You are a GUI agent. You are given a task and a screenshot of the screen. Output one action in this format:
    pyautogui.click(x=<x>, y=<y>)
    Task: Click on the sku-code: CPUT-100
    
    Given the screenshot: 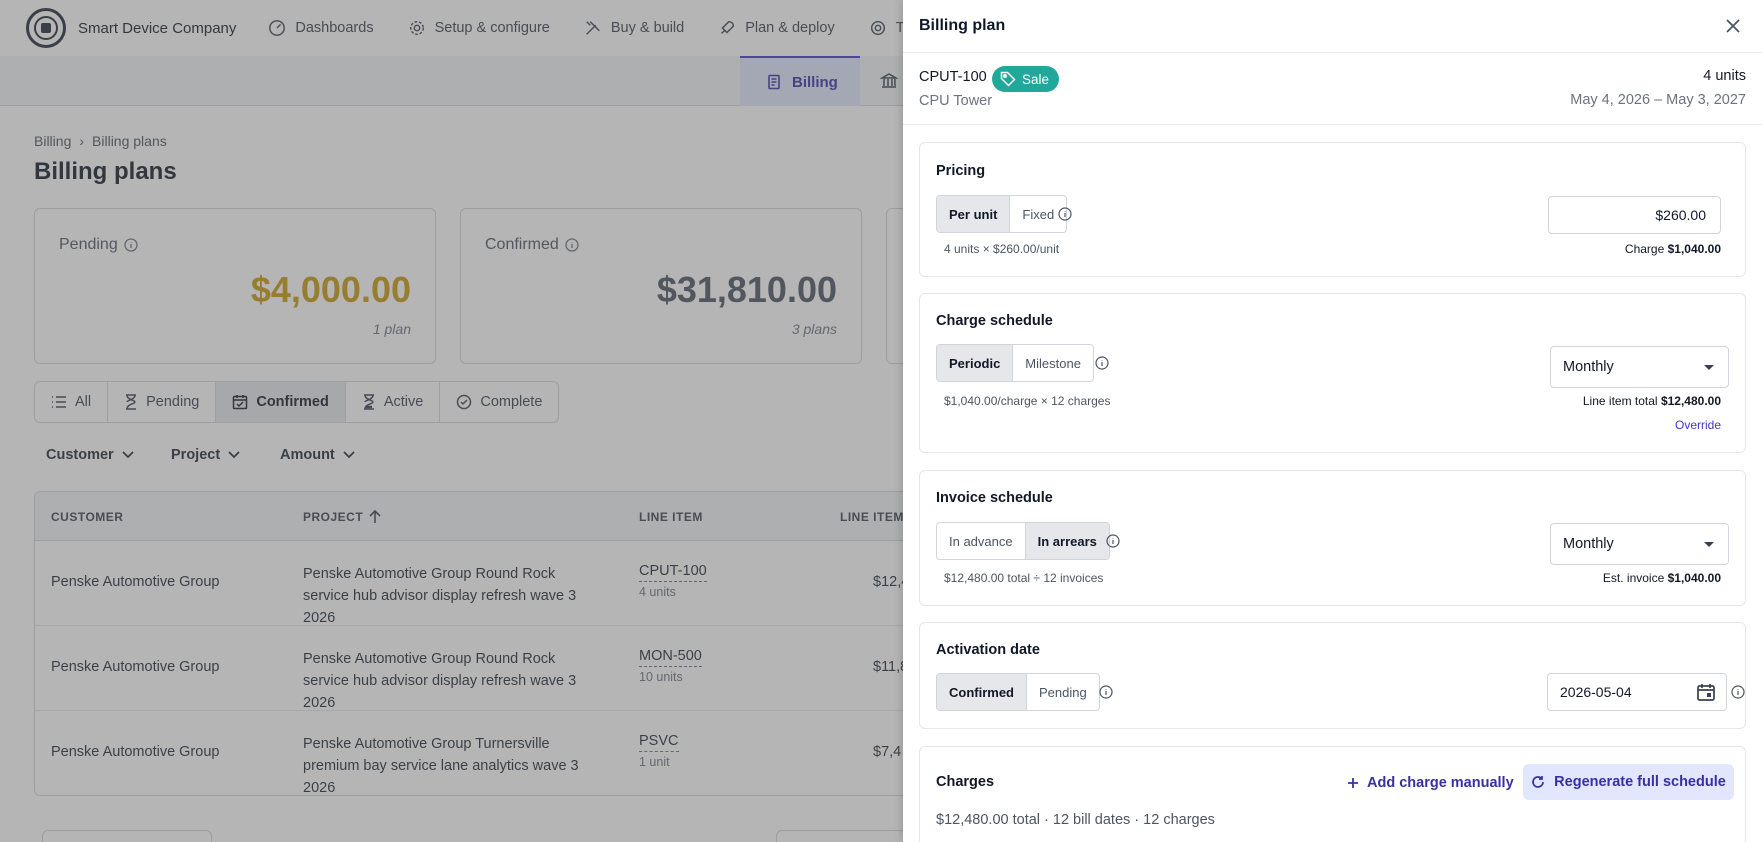 What is the action you would take?
    pyautogui.click(x=953, y=77)
    